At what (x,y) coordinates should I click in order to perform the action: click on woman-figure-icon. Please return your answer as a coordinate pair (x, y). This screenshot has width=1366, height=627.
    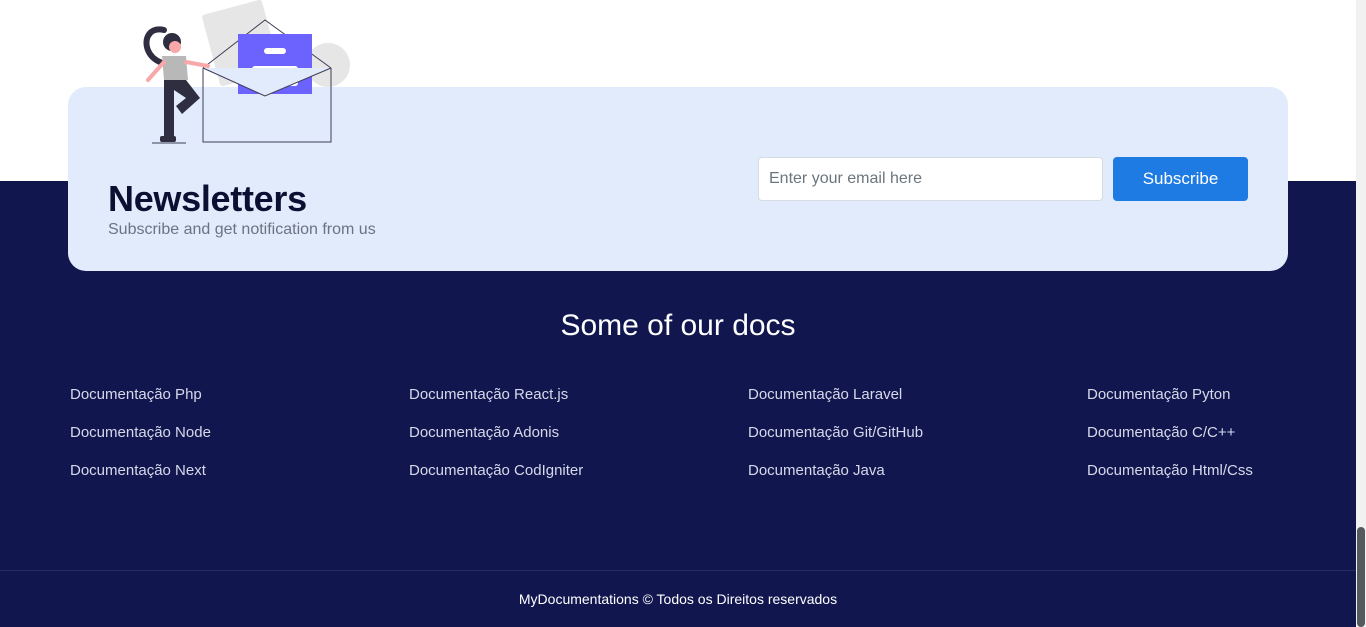
    Looking at the image, I should click on (176, 85).